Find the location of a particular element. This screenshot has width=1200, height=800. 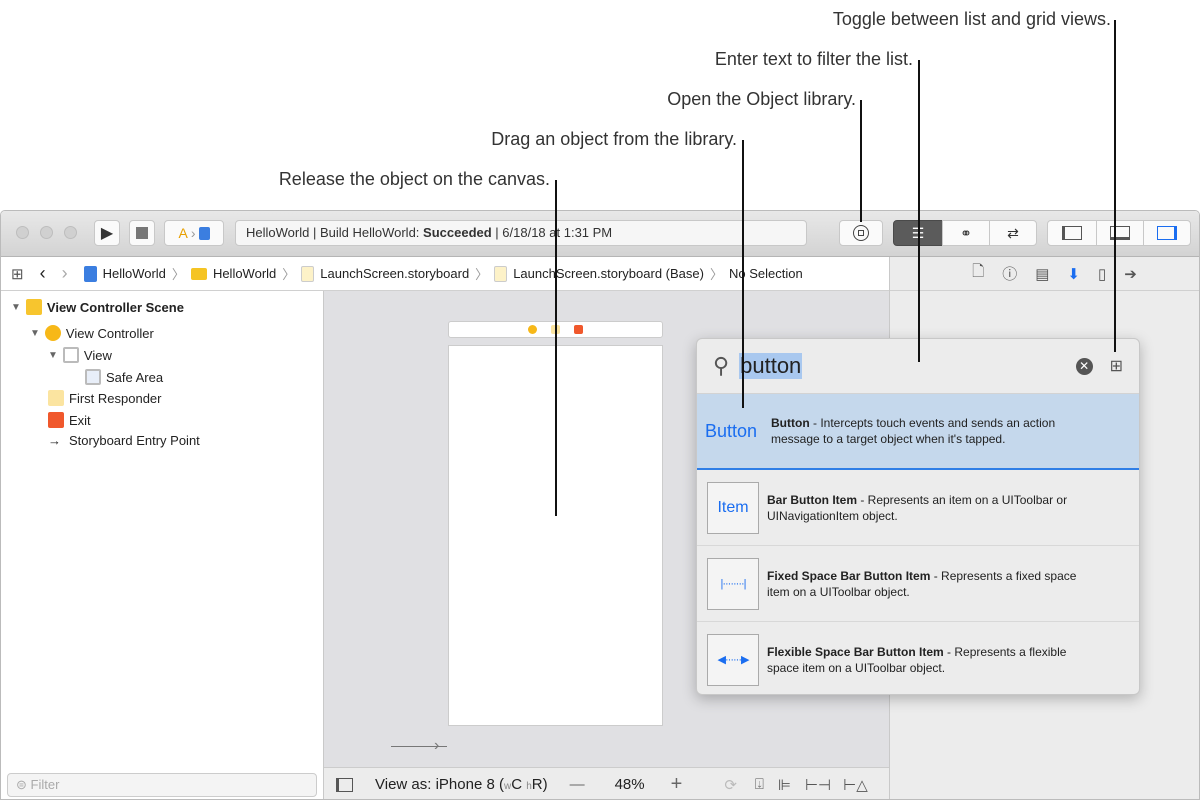

run-button: ▶ is located at coordinates (107, 233).